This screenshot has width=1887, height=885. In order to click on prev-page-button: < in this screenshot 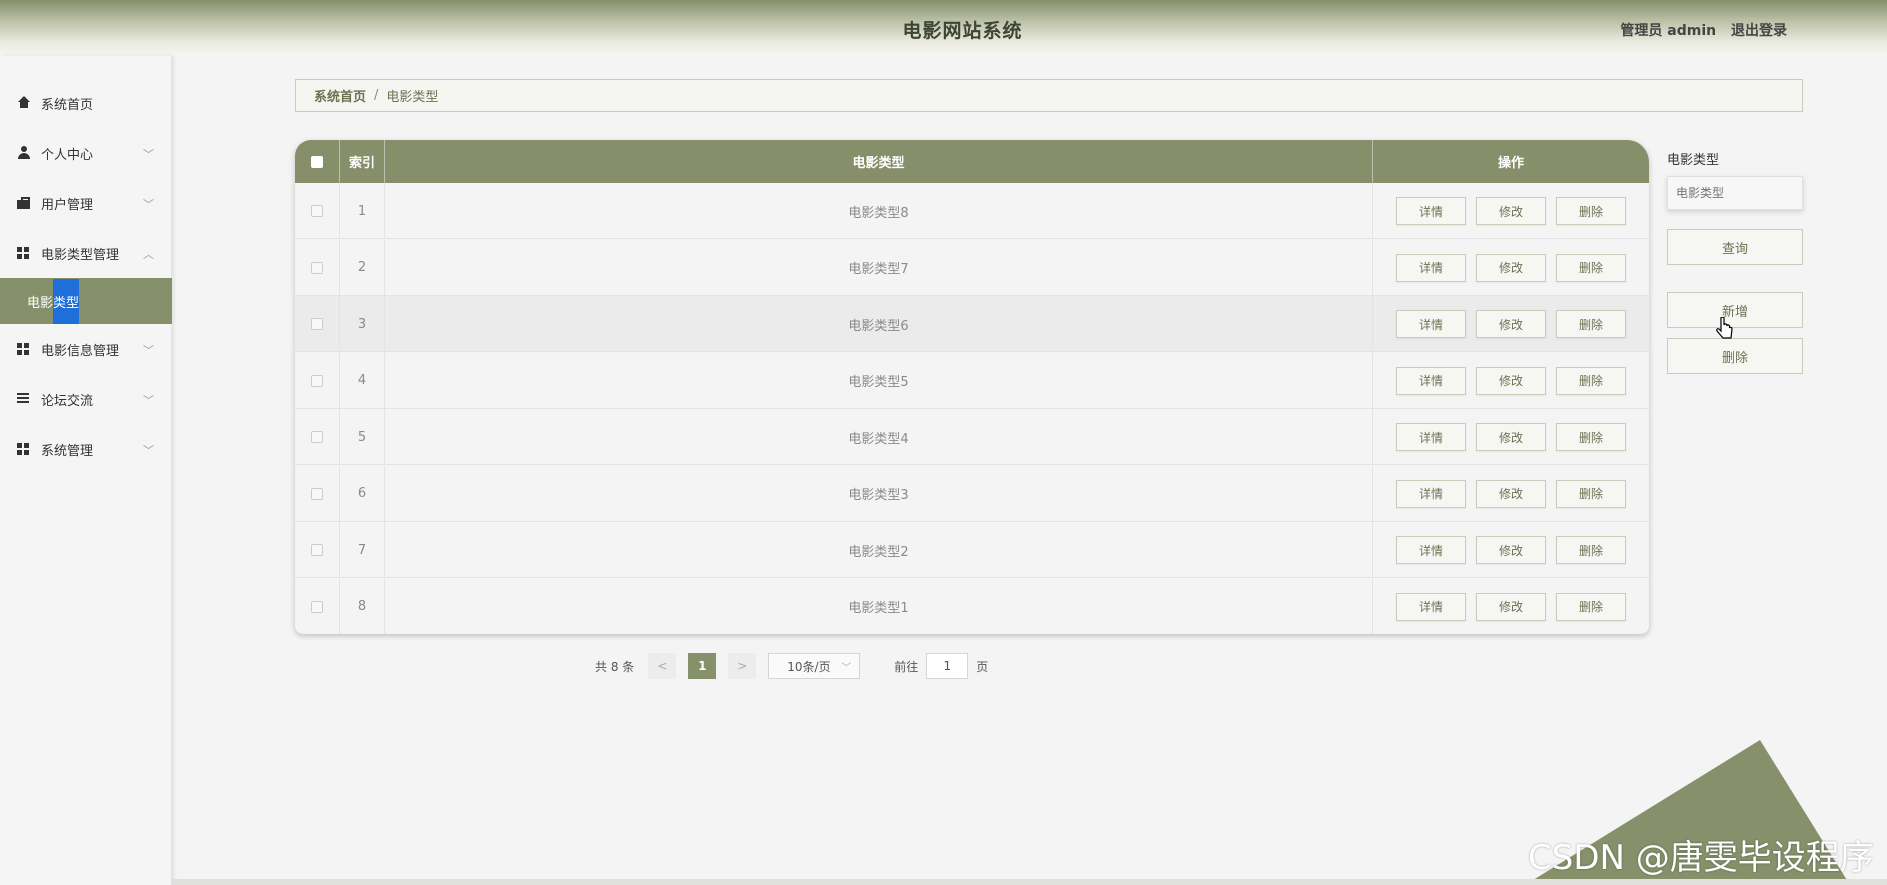, I will do `click(662, 666)`.